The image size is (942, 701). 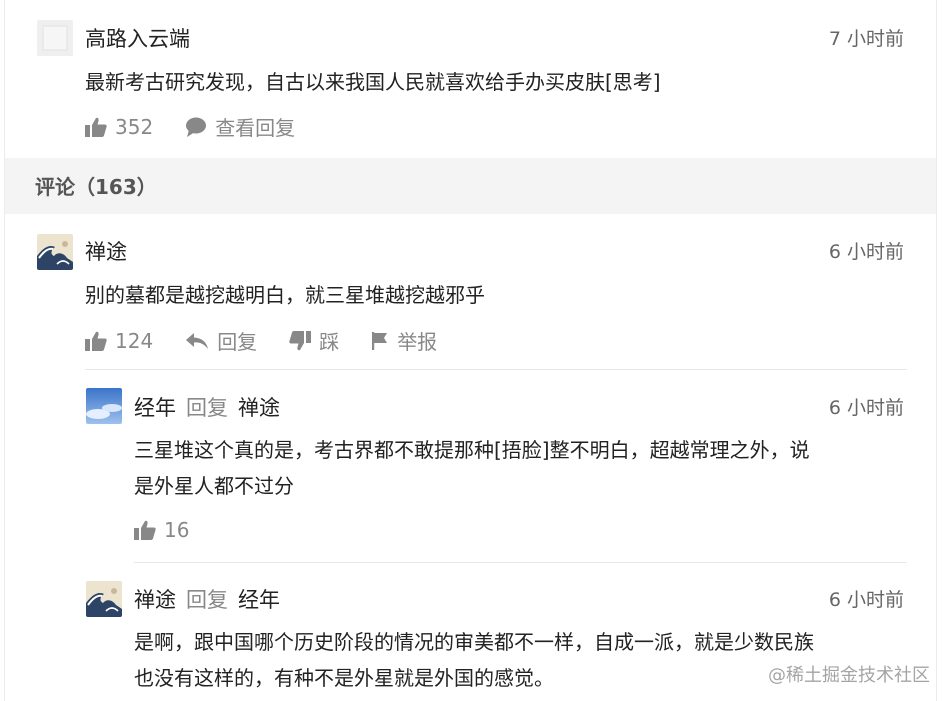 I want to click on default-avatar-icon, so click(x=55, y=38).